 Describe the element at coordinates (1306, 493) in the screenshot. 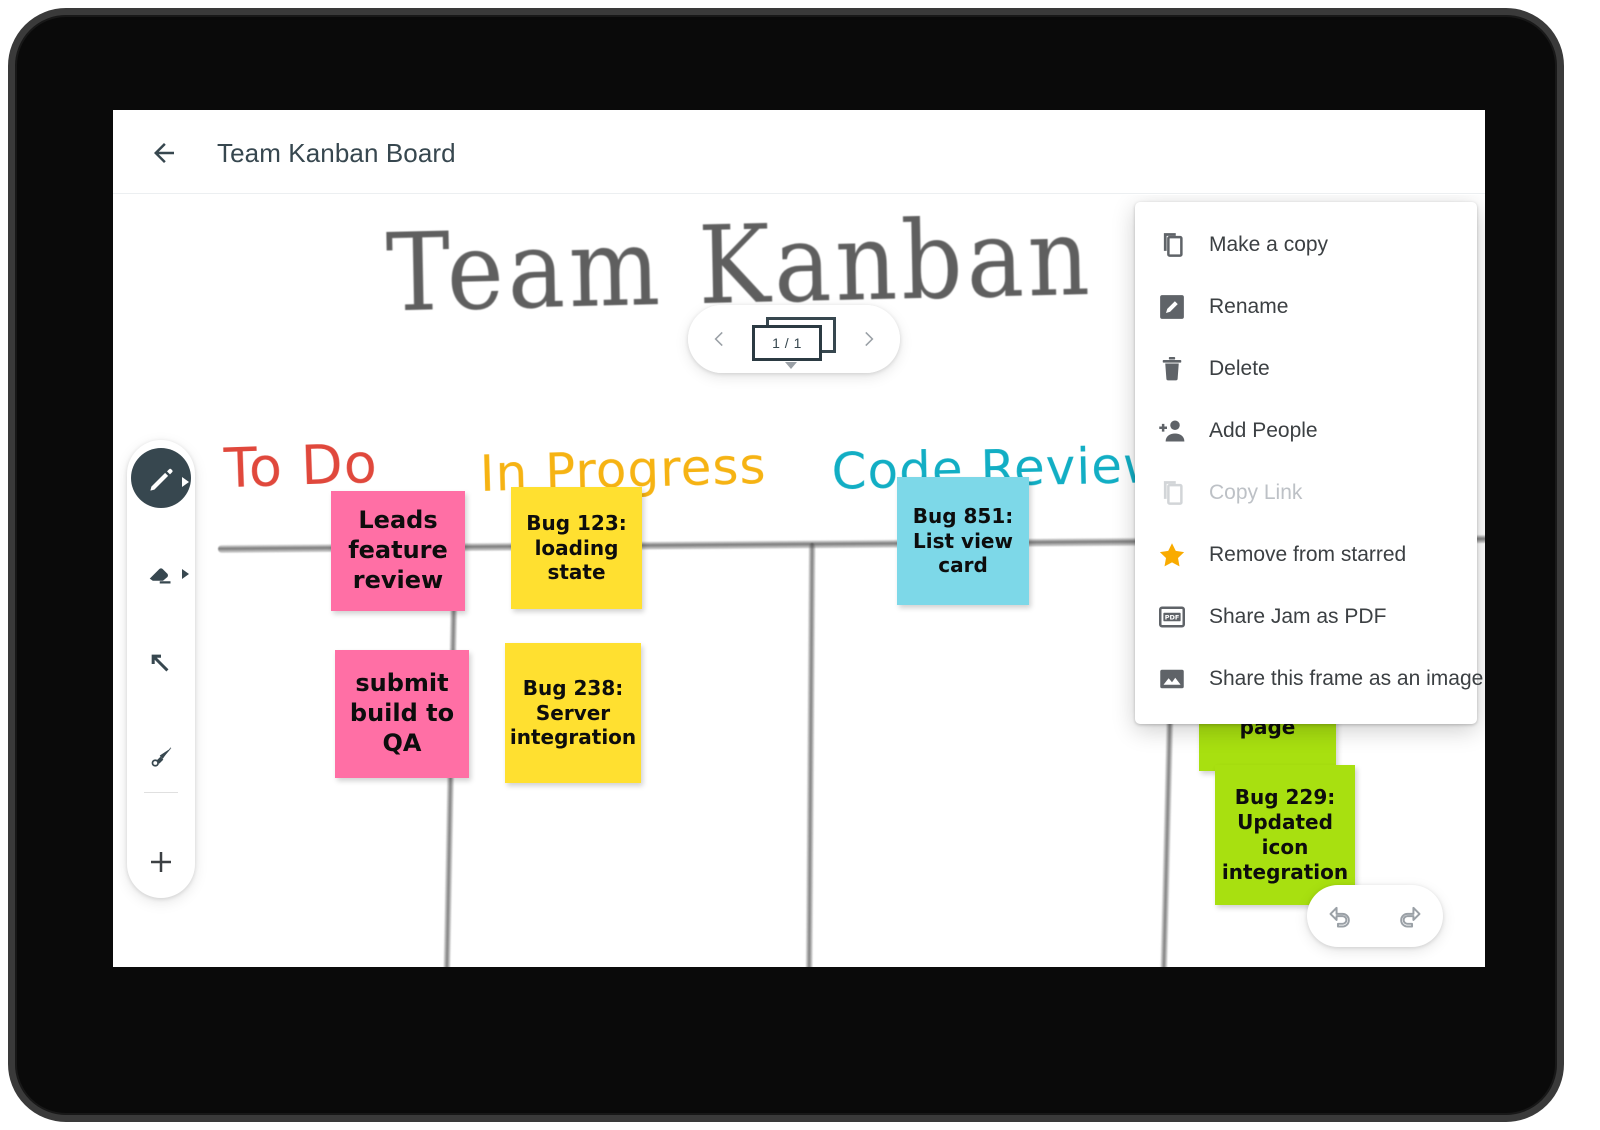

I see `menu-item-copy-link: Copy Link` at that location.